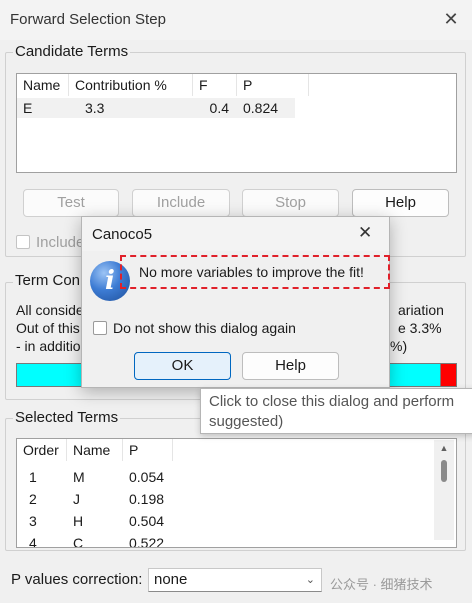  What do you see at coordinates (95, 108) in the screenshot?
I see `cell-contribution: 3.3` at bounding box center [95, 108].